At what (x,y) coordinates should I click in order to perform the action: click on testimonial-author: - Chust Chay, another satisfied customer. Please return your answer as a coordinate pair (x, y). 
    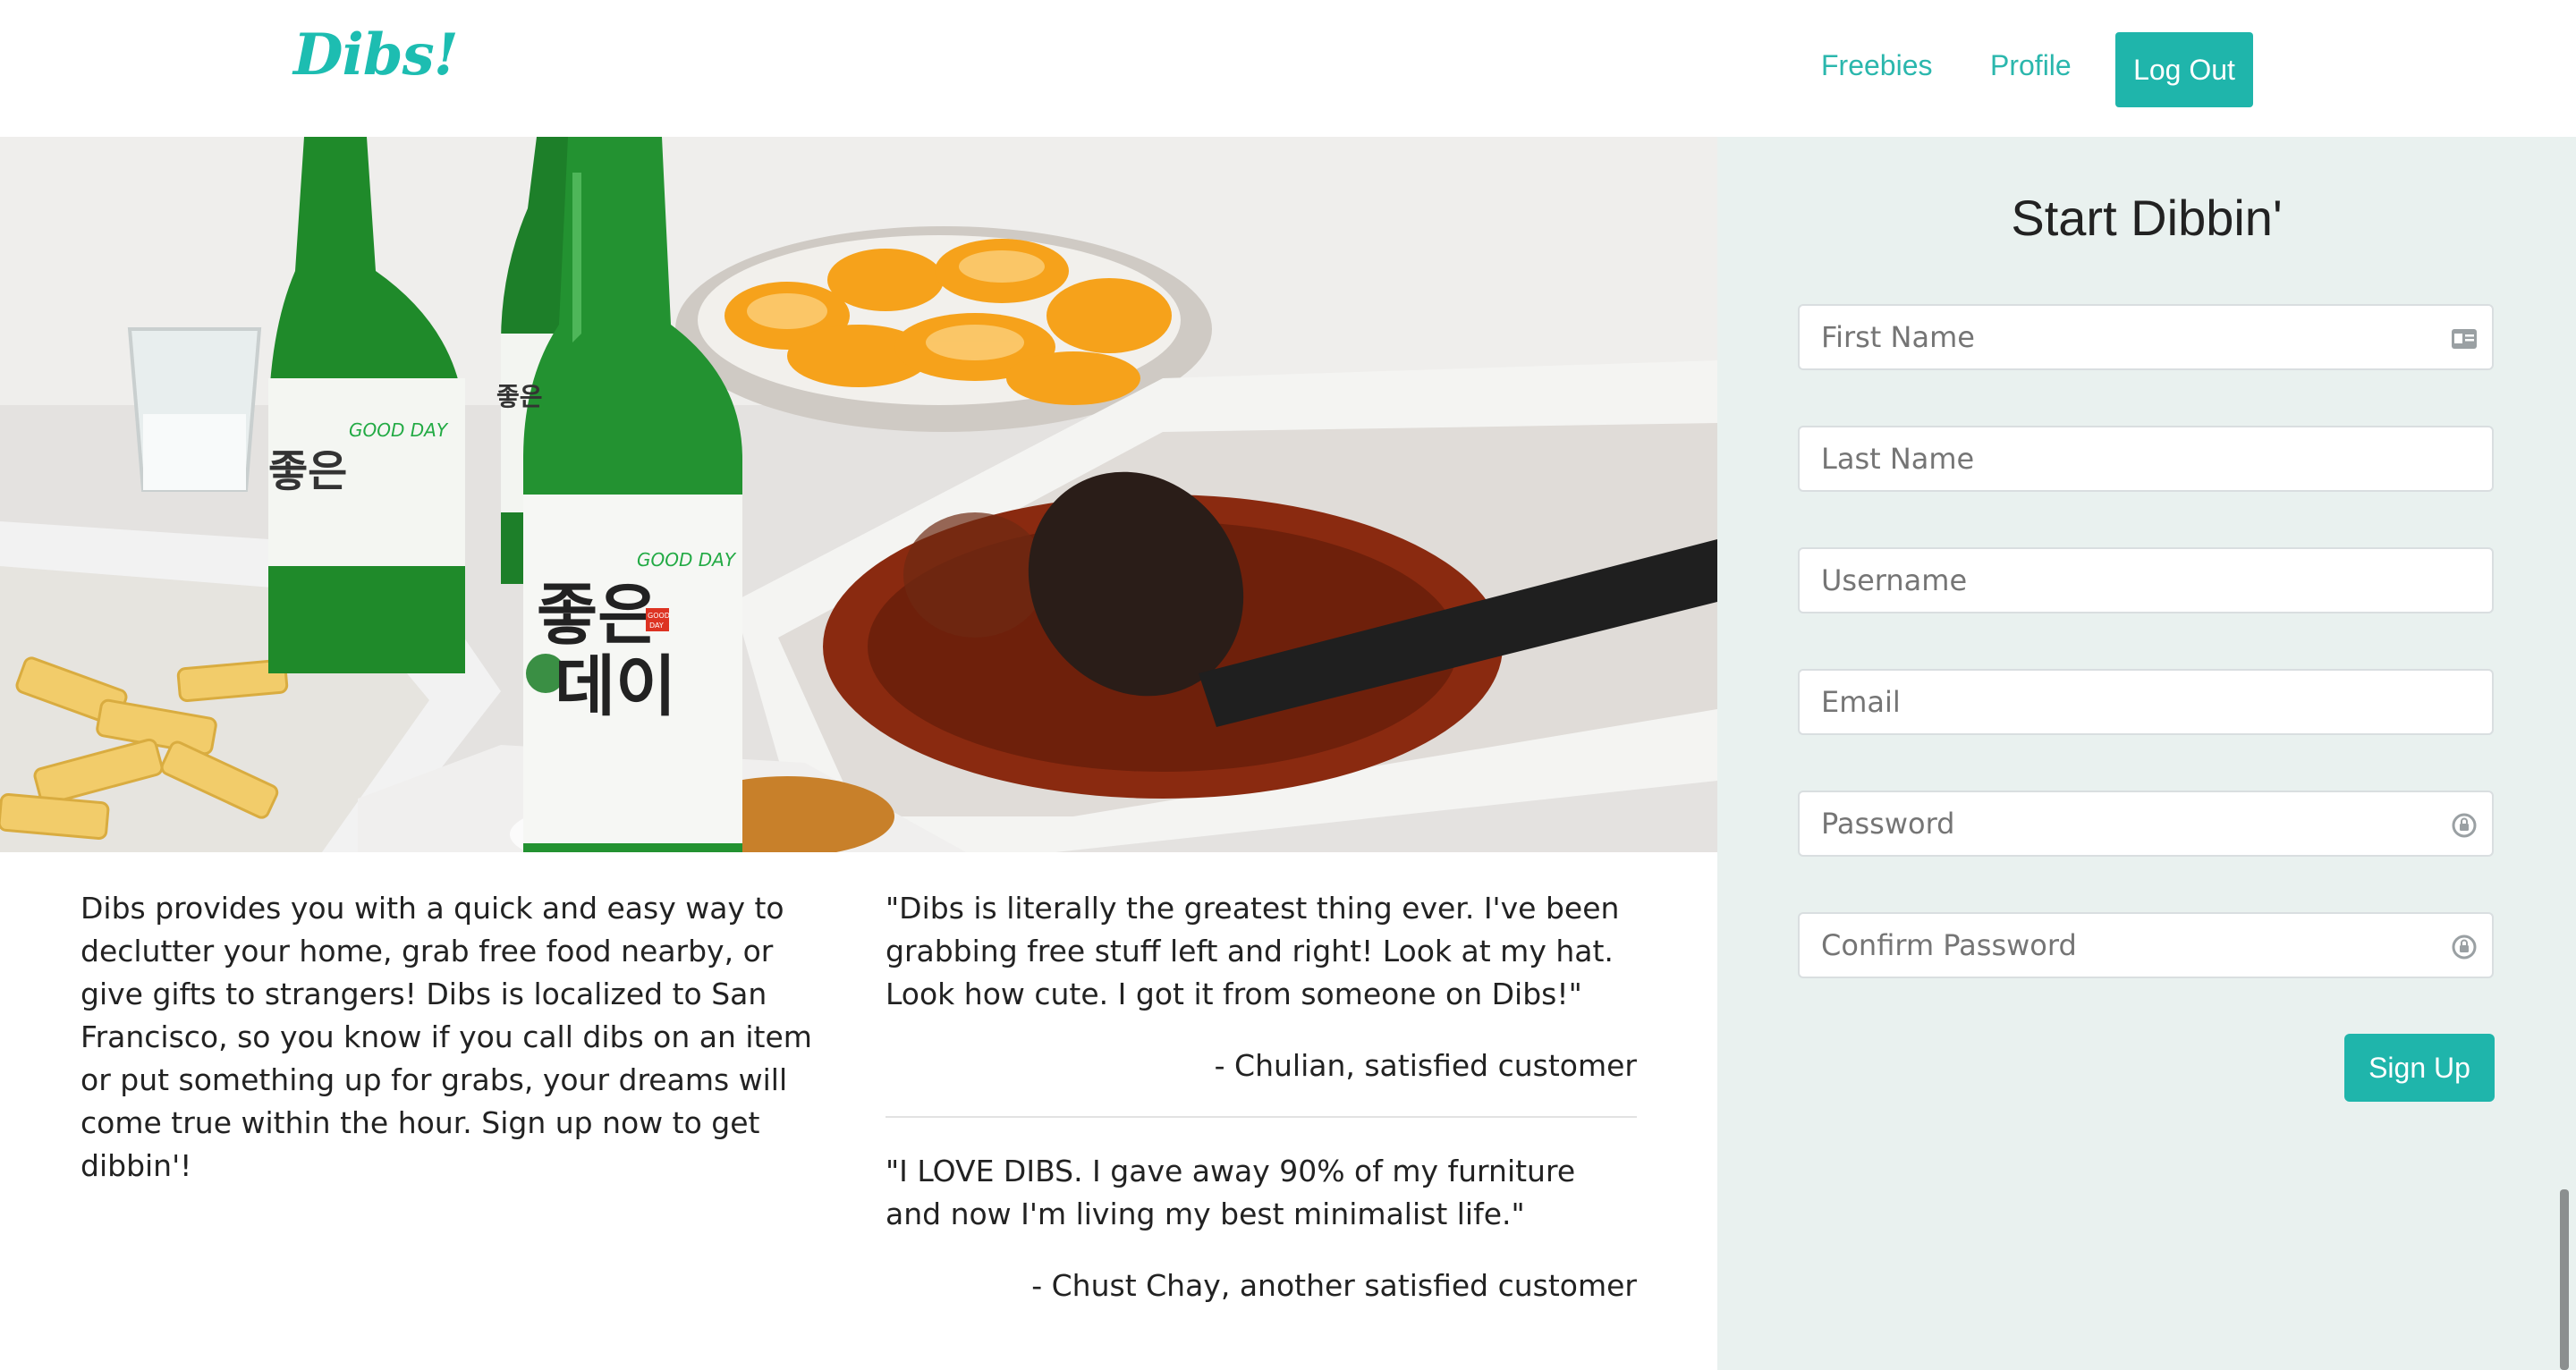
    Looking at the image, I should click on (1334, 1285).